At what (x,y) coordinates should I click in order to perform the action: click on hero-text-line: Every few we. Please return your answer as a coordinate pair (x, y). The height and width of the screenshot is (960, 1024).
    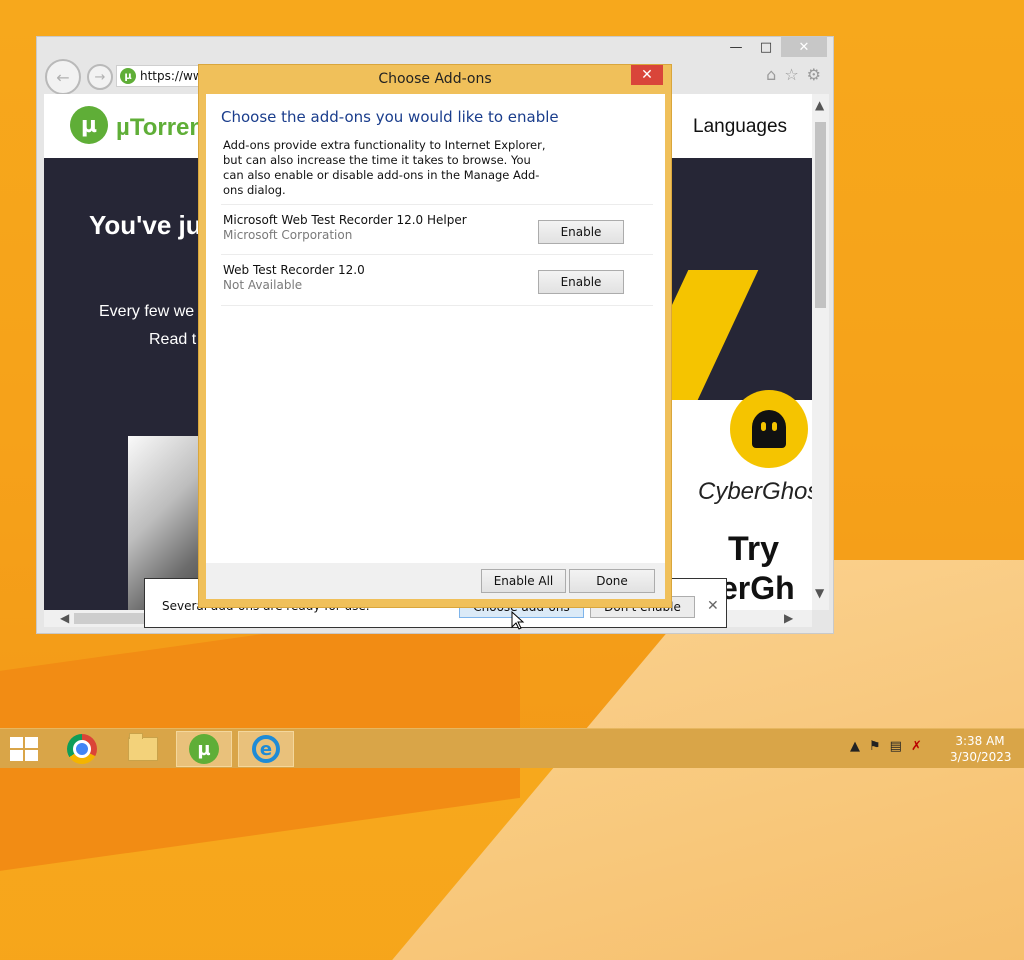
    Looking at the image, I should click on (147, 311).